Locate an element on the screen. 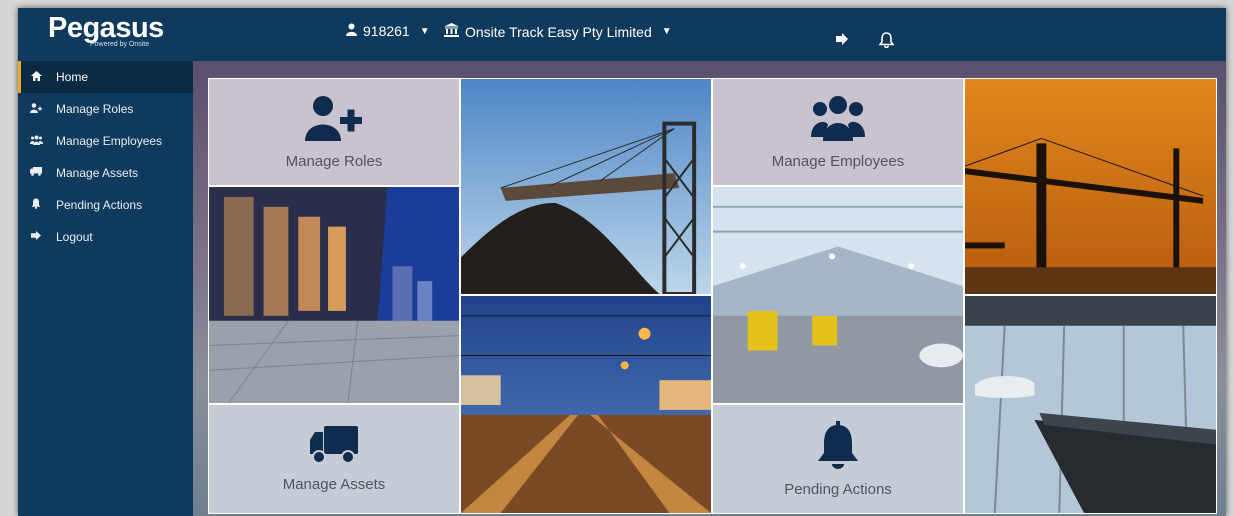  warehouse-photo is located at coordinates (838, 295).